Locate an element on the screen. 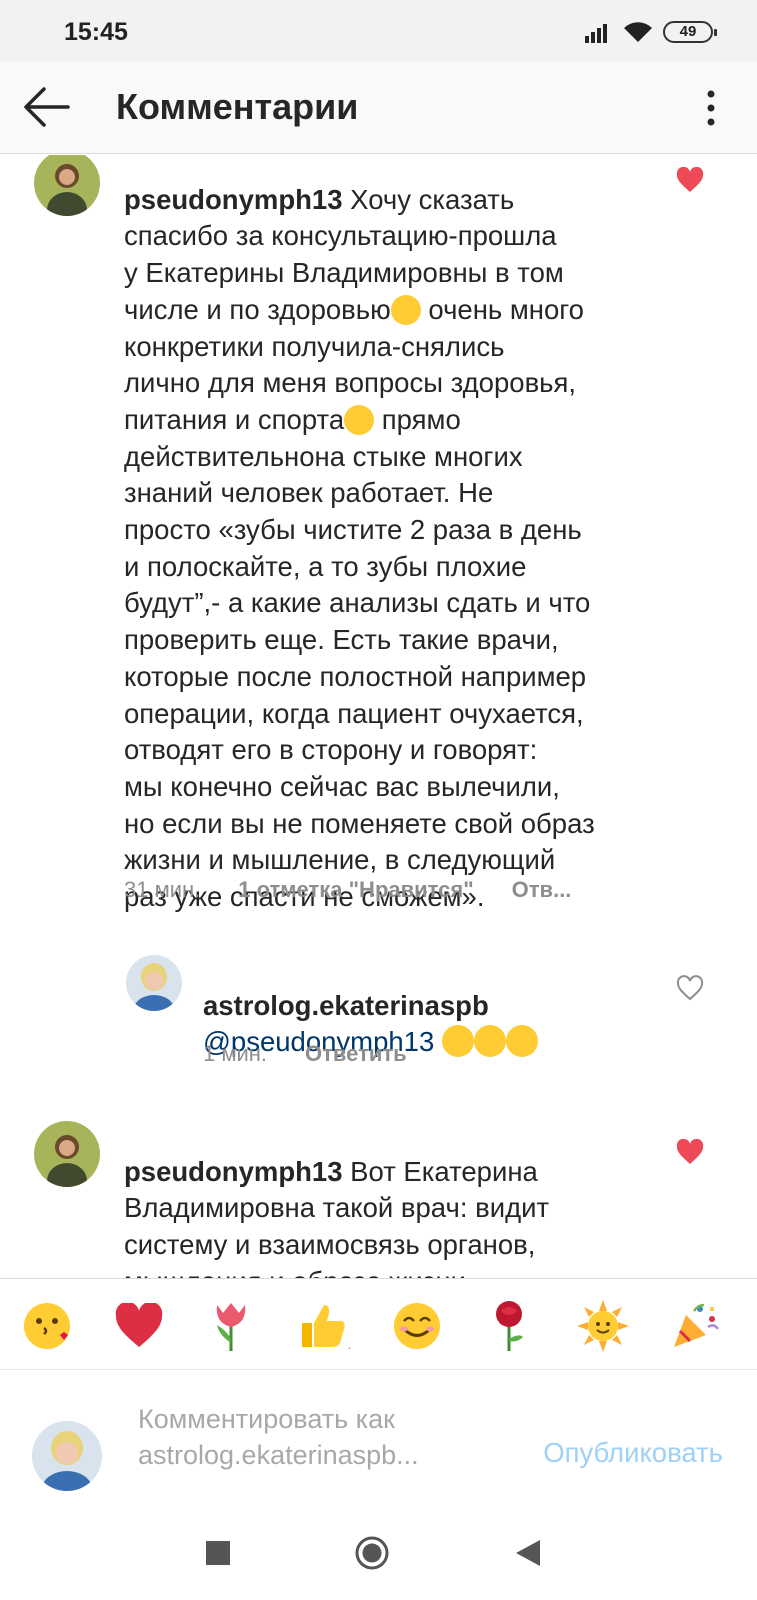  quick-reactions-bar is located at coordinates (378, 1324).